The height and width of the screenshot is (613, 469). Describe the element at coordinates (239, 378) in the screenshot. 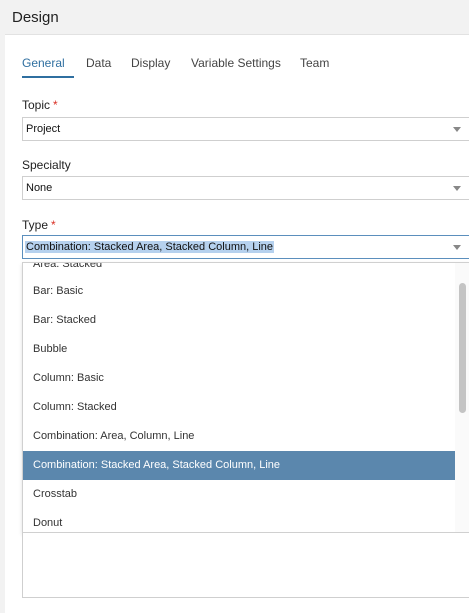

I see `dropdown-option-column-basic: Column: Basic` at that location.